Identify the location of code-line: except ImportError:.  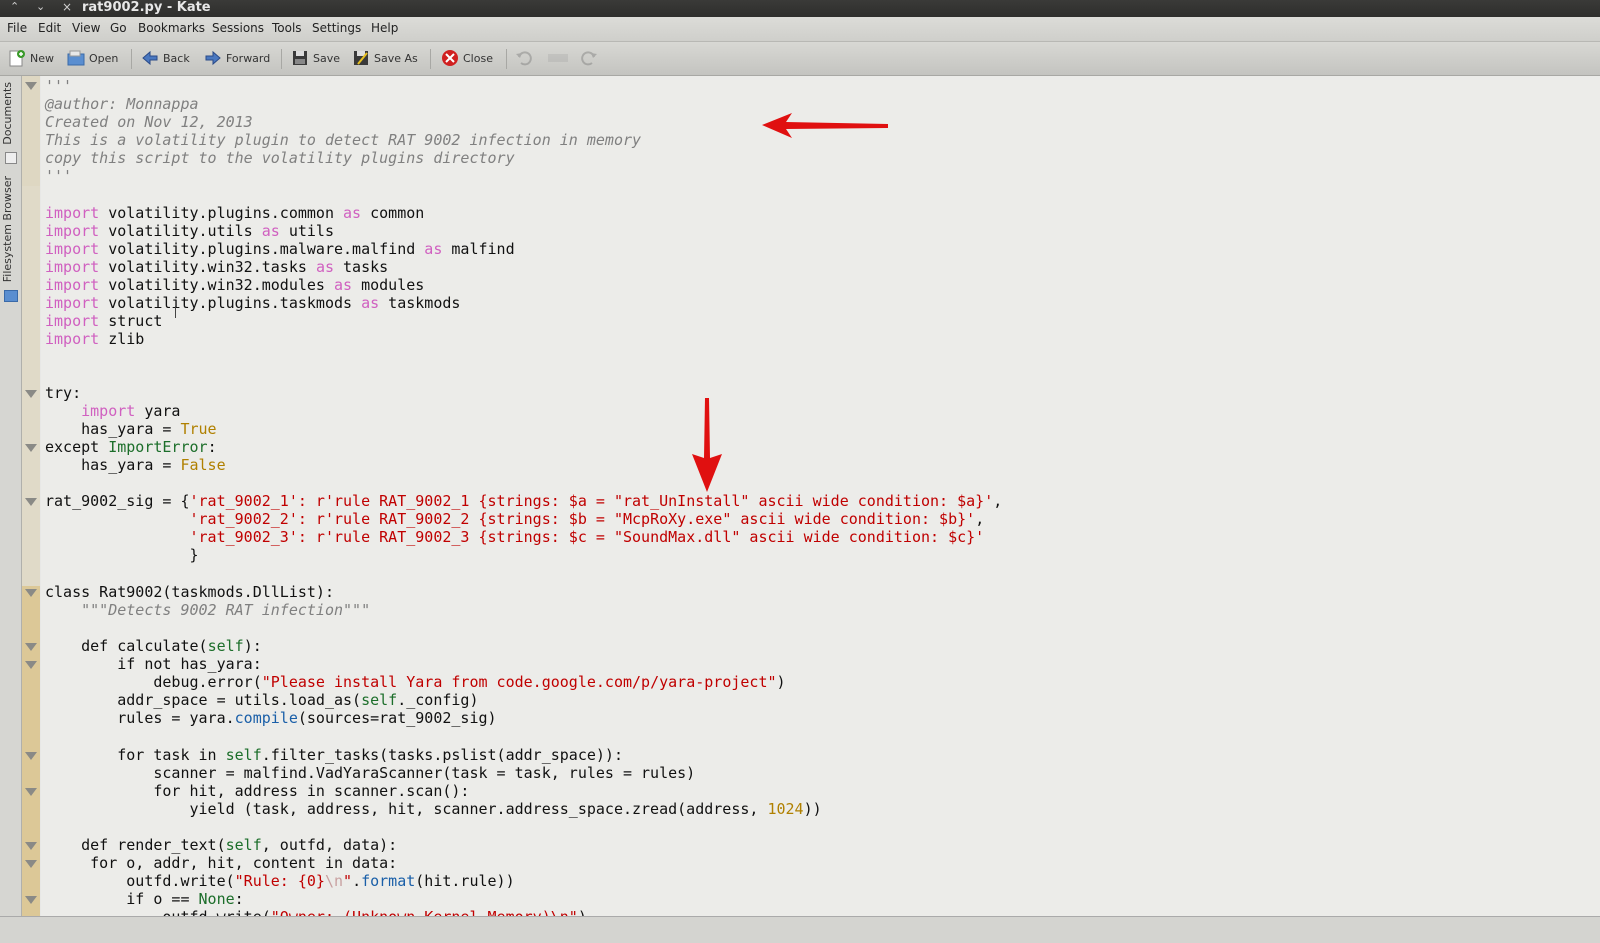
(131, 447).